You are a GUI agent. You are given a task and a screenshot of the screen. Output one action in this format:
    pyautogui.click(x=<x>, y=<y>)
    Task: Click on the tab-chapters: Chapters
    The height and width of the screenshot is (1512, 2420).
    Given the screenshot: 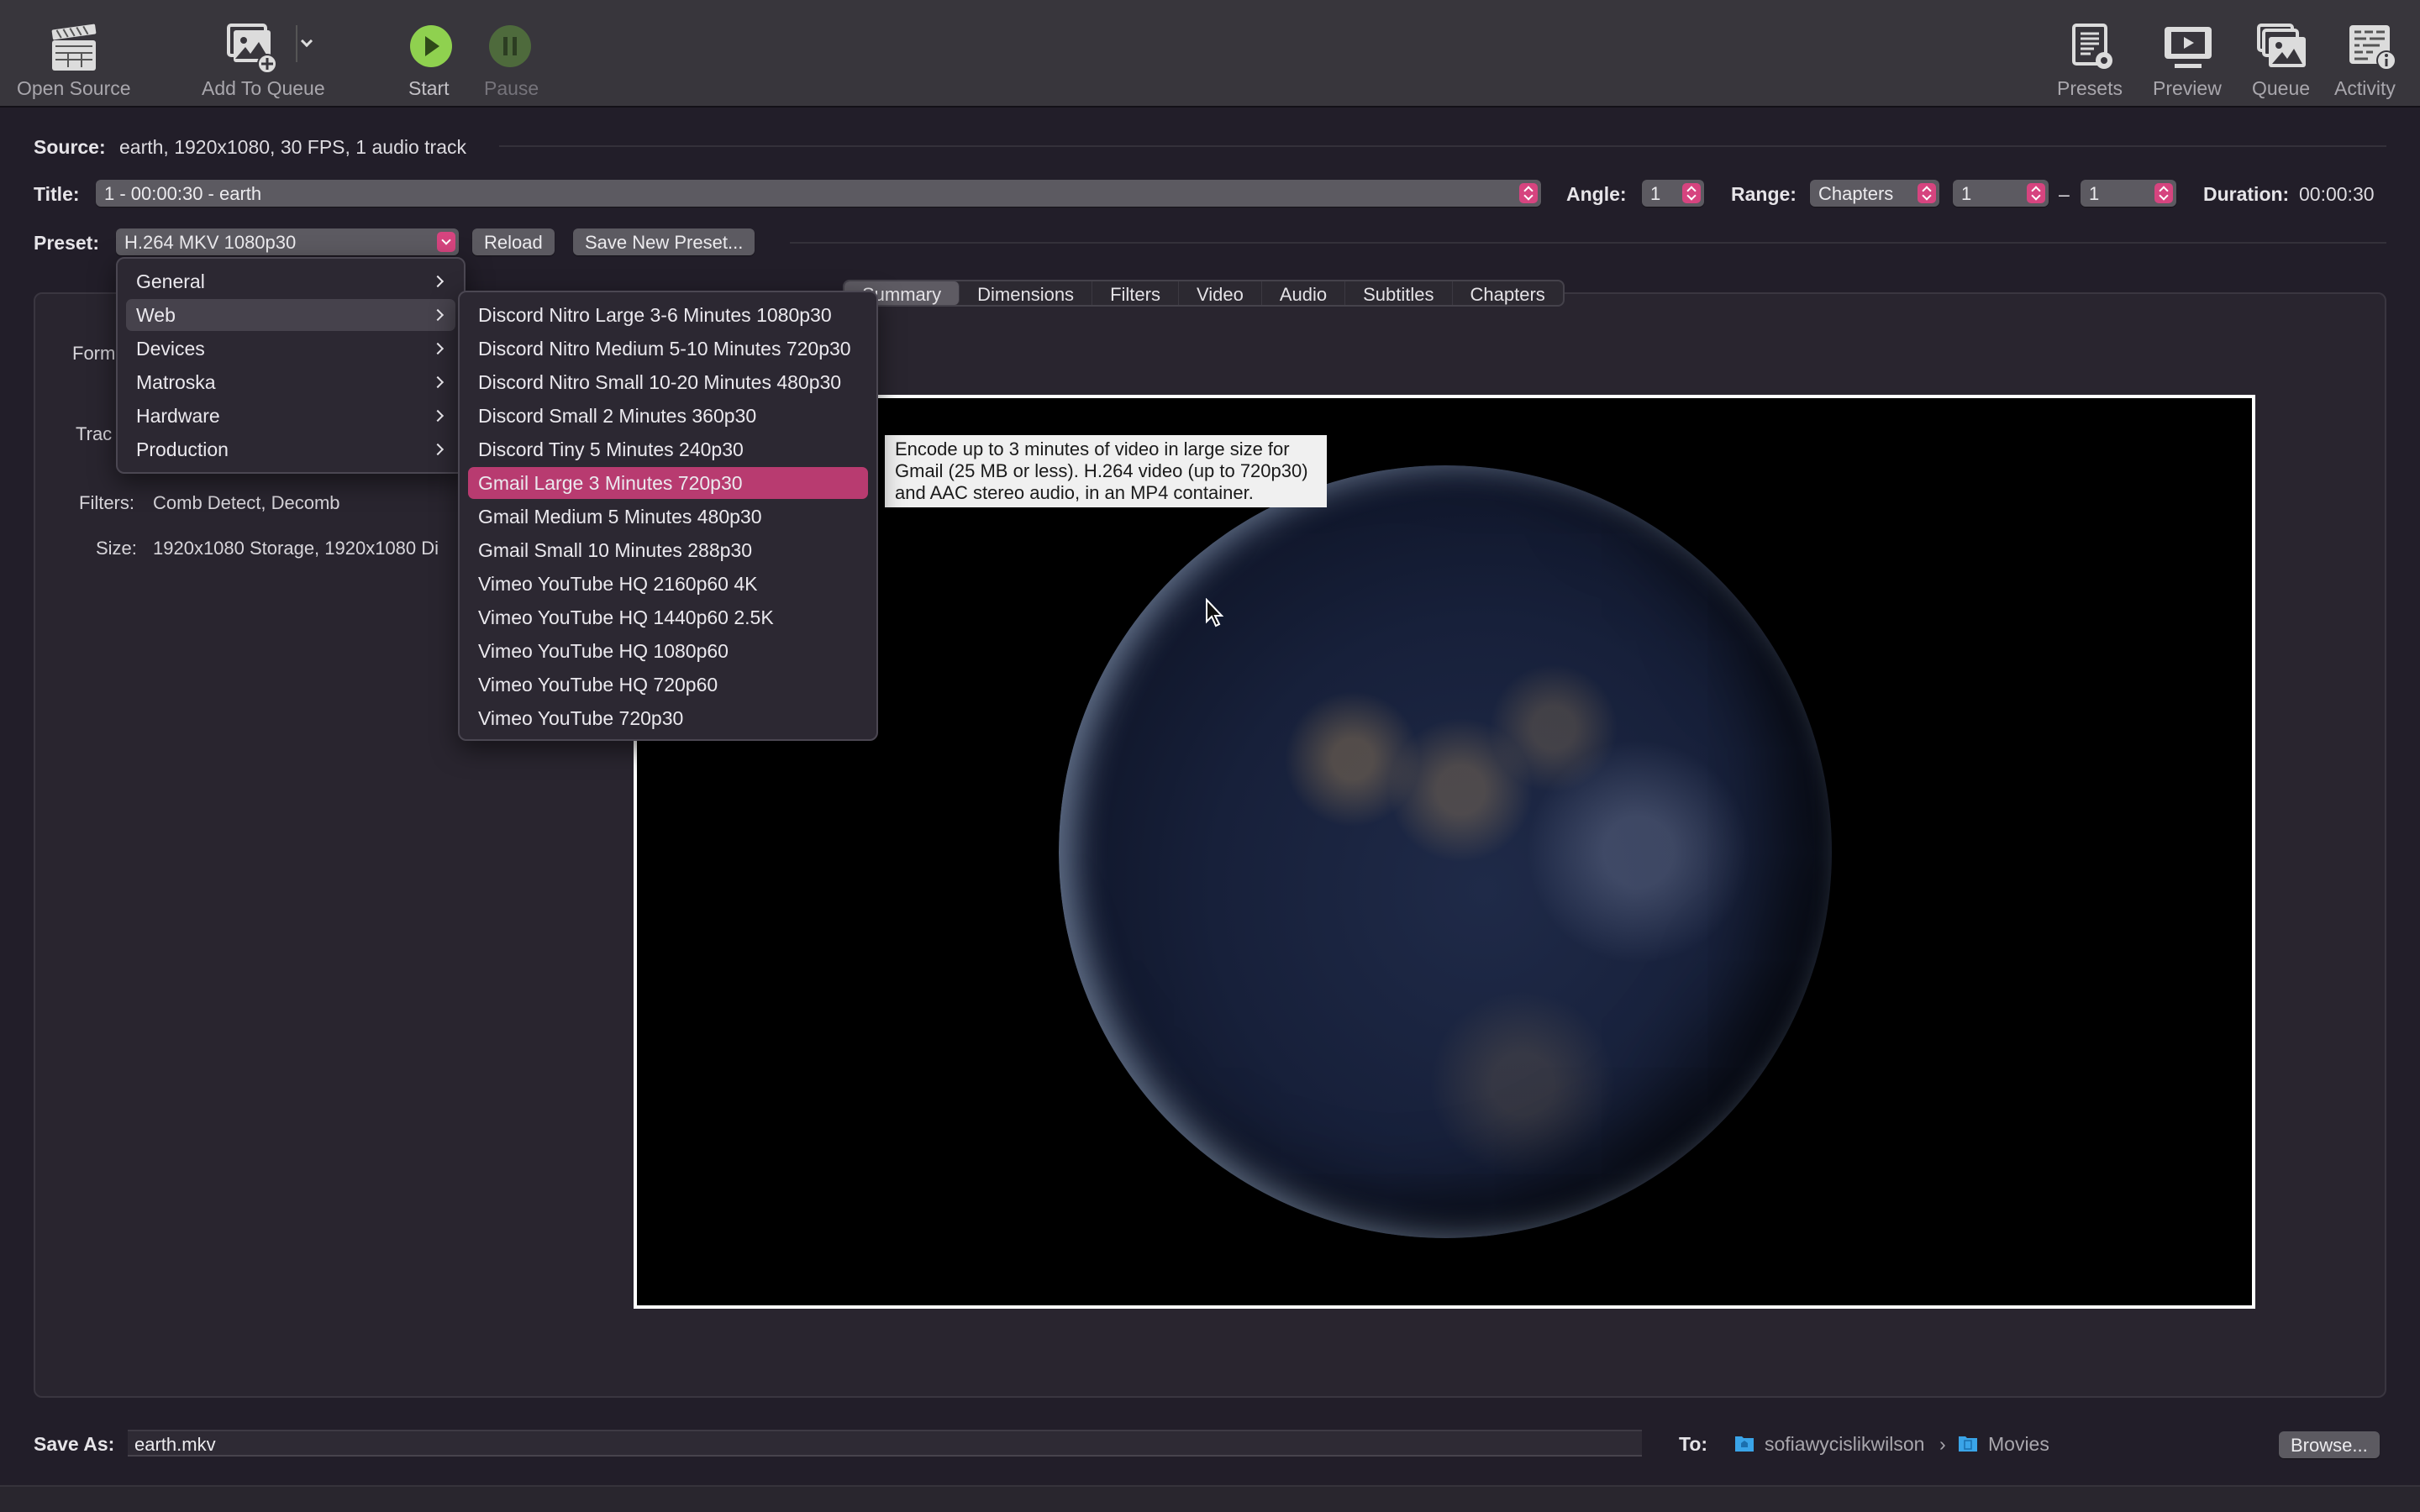 What is the action you would take?
    pyautogui.click(x=1508, y=293)
    